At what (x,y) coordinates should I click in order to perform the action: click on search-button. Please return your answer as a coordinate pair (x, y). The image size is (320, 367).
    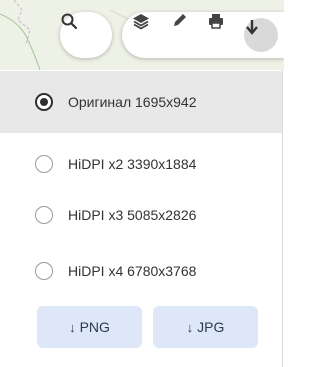
    Looking at the image, I should click on (86, 35).